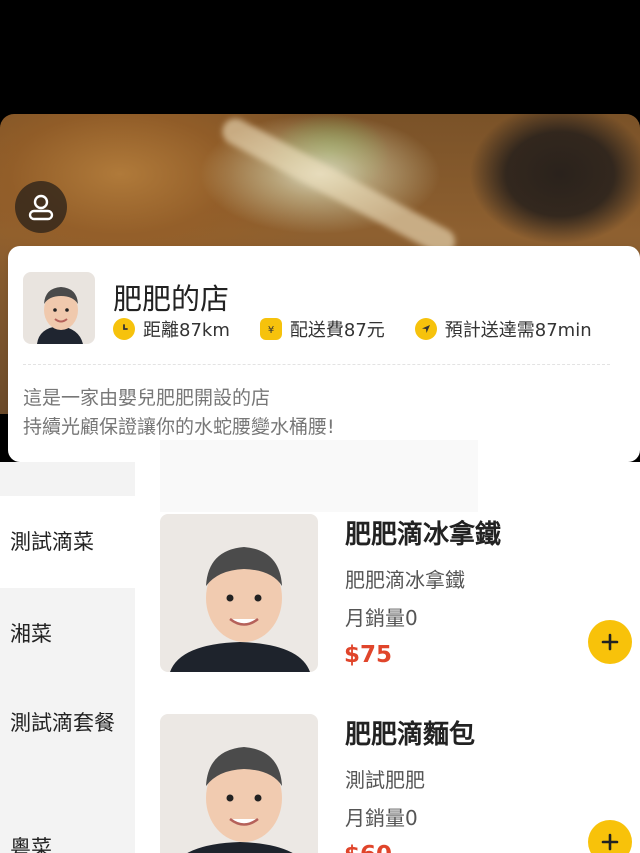 This screenshot has width=640, height=853. I want to click on description-line-1: 這是一家由嬰兒肥肥開設的店, so click(147, 398).